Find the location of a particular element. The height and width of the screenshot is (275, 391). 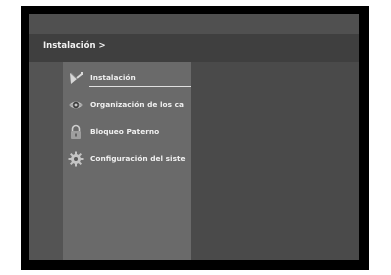

satellite-dish-icon is located at coordinates (76, 78).